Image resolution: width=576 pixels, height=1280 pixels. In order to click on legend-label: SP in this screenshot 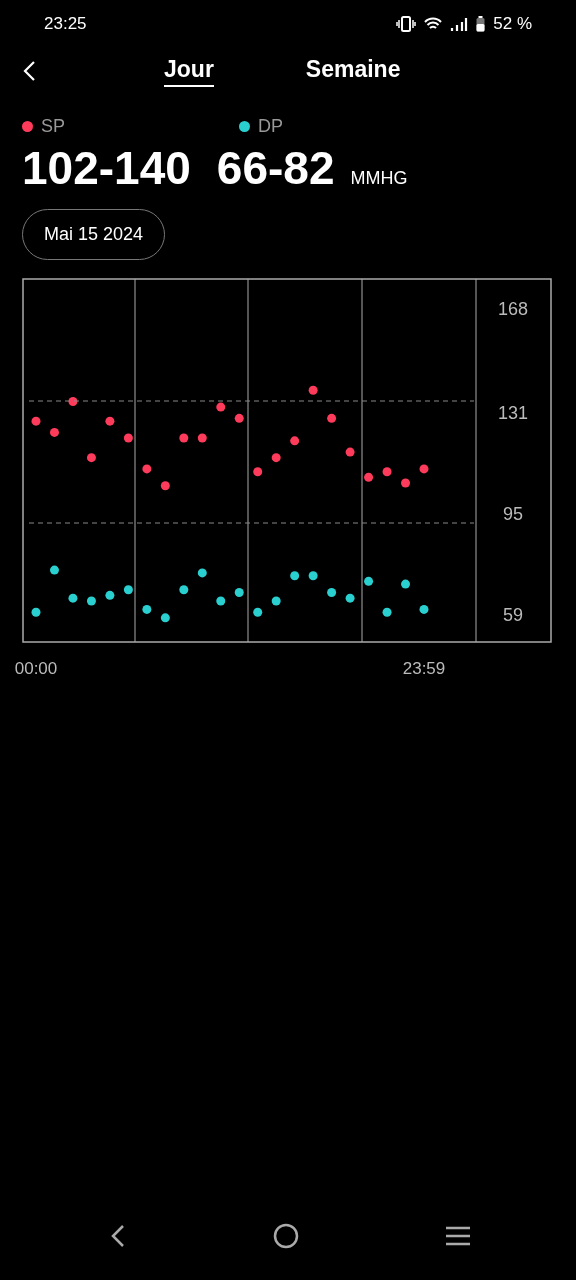, I will do `click(53, 126)`.